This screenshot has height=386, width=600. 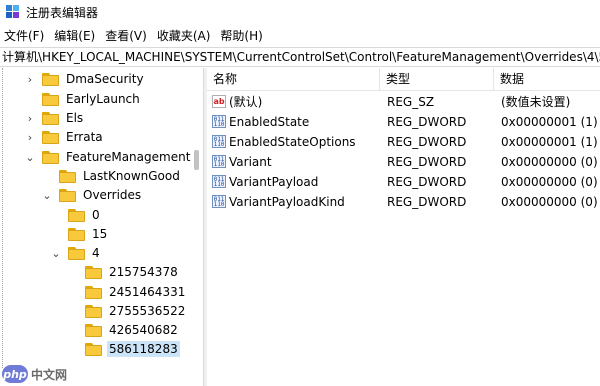 I want to click on tree-item-label: FeatureManagement, so click(x=128, y=157).